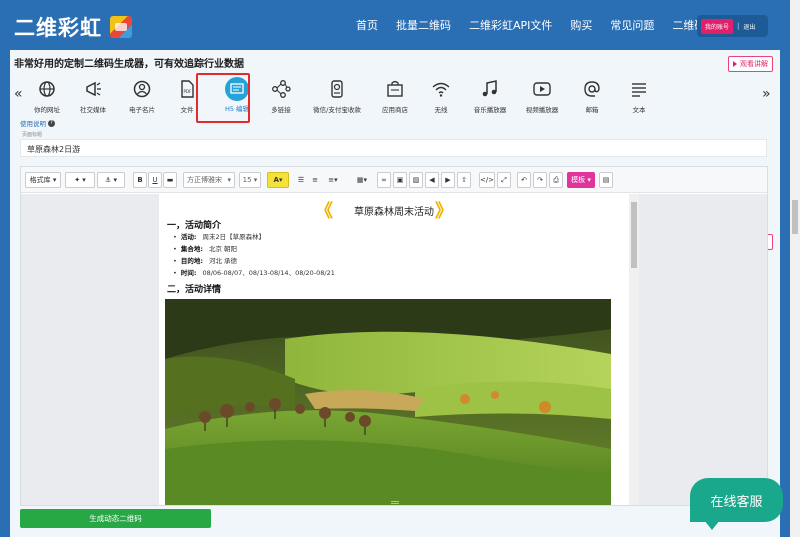  I want to click on logout-link: 退出, so click(749, 26).